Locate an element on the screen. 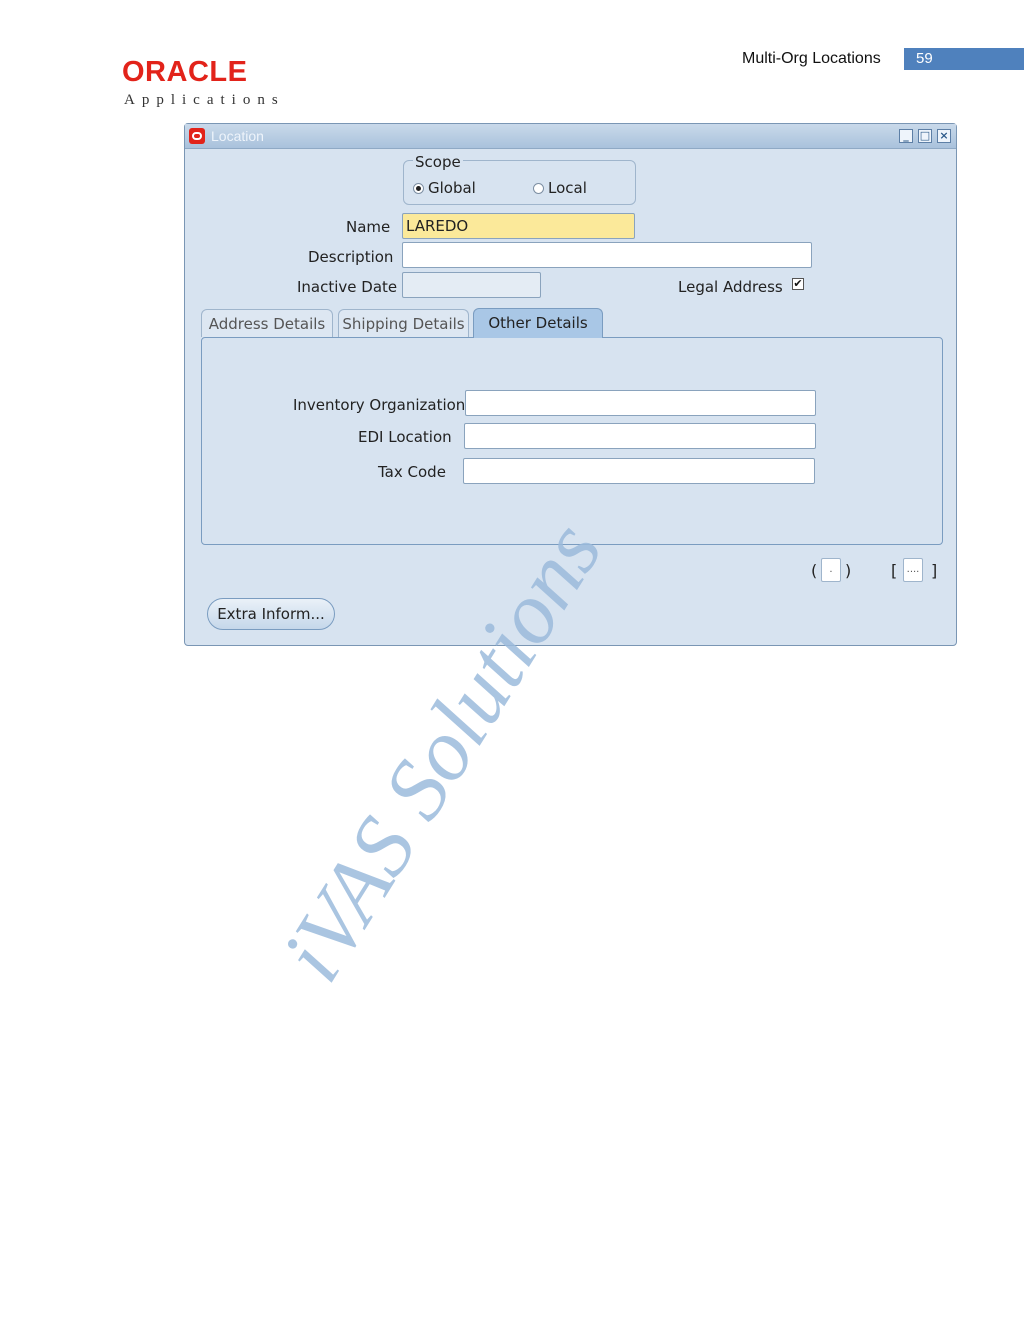 The image size is (1024, 1326). tax-code-field is located at coordinates (639, 471).